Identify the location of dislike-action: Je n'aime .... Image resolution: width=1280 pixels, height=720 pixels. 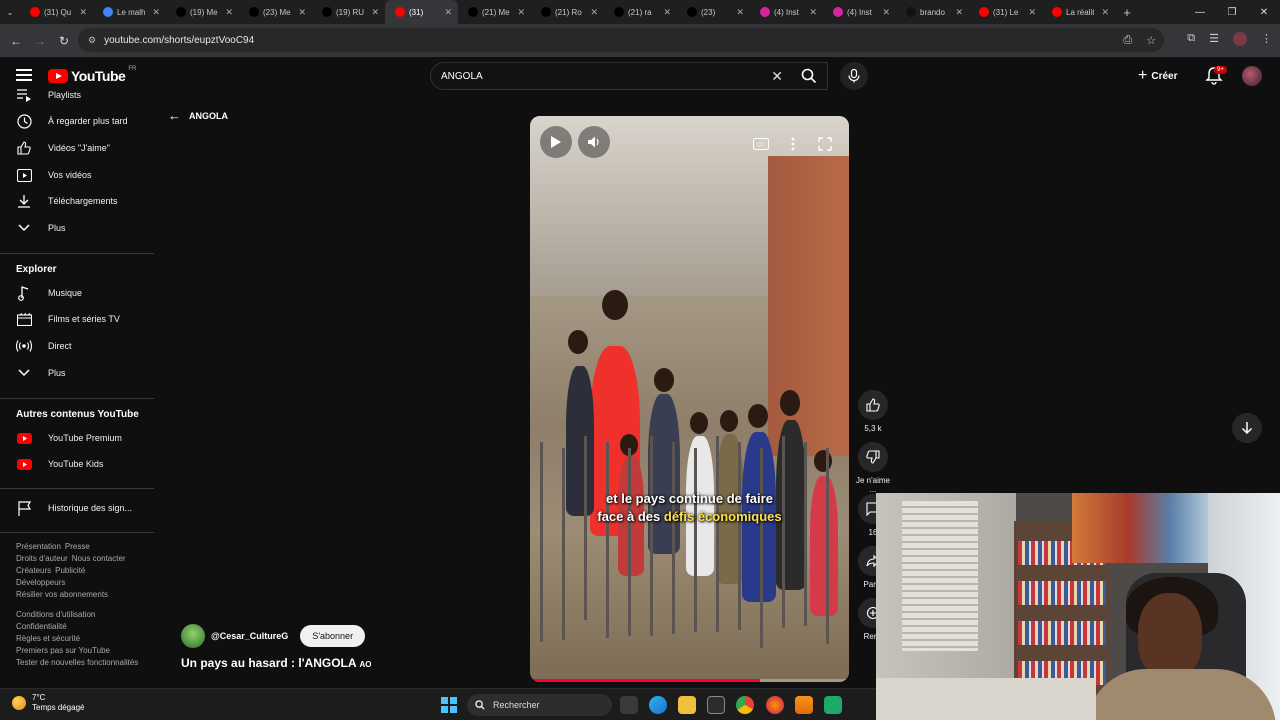
(873, 468).